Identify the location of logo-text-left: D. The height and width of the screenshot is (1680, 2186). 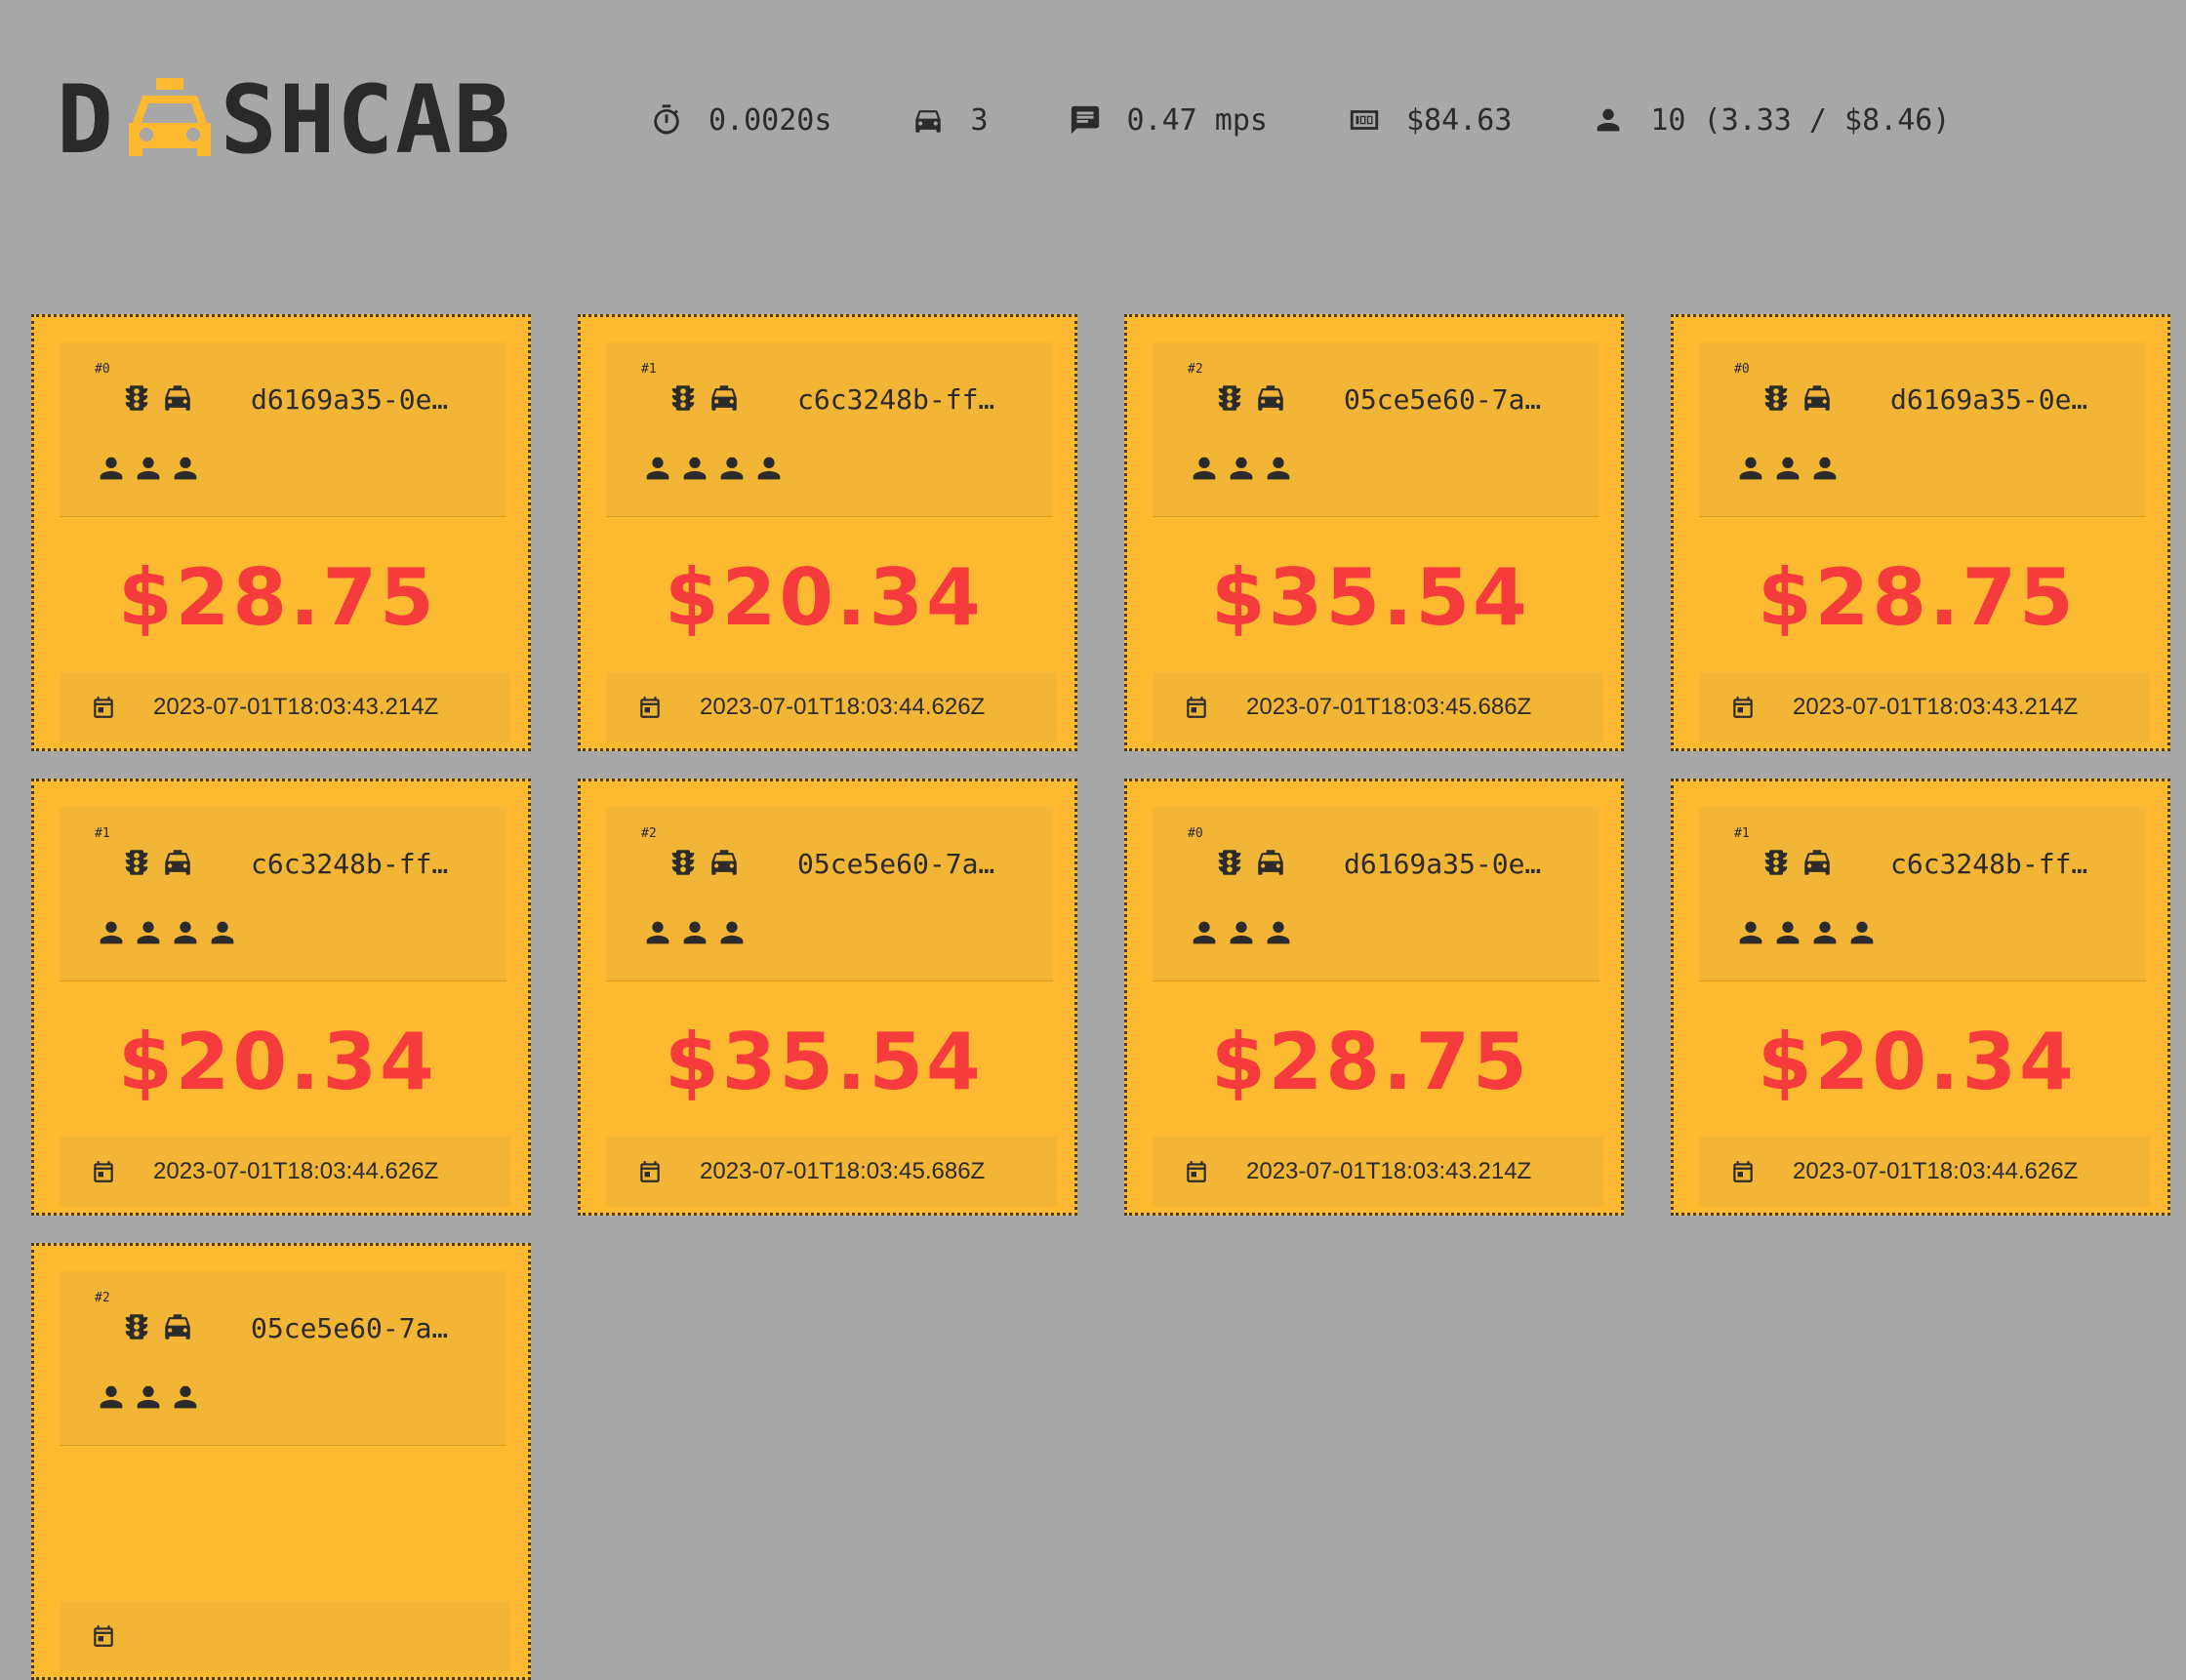
(86, 120).